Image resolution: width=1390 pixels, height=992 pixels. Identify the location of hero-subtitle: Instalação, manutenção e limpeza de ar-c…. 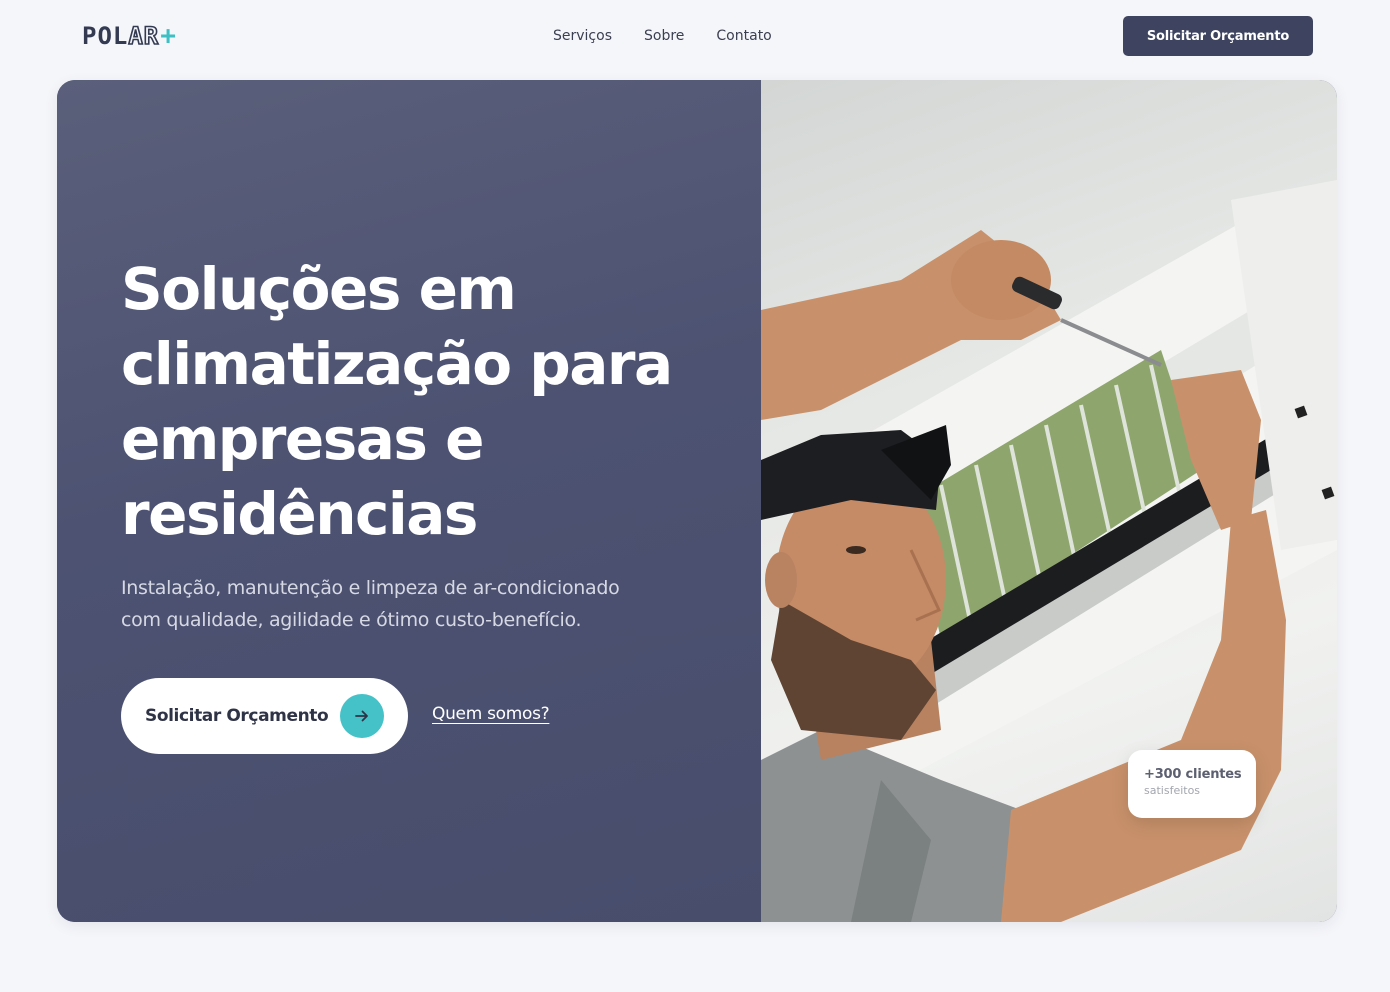
(421, 604).